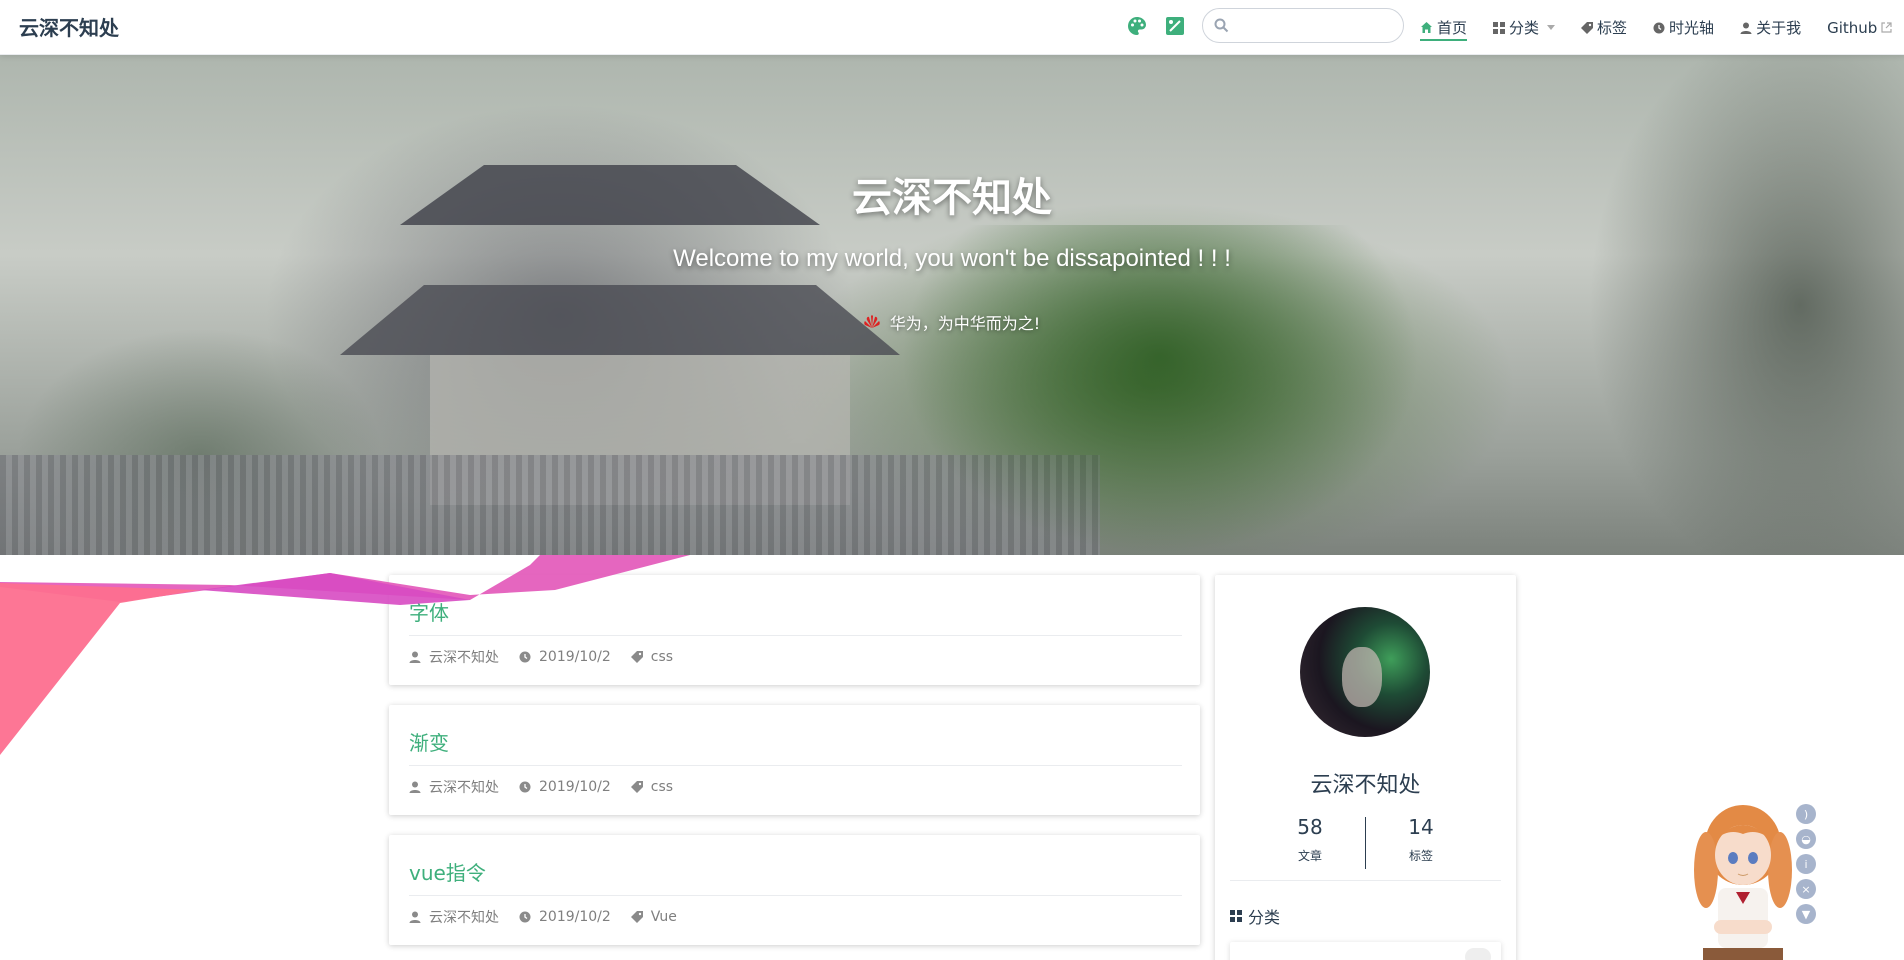 This screenshot has width=1904, height=960. I want to click on profile-stats: 58 文章 14 标签, so click(1365, 845).